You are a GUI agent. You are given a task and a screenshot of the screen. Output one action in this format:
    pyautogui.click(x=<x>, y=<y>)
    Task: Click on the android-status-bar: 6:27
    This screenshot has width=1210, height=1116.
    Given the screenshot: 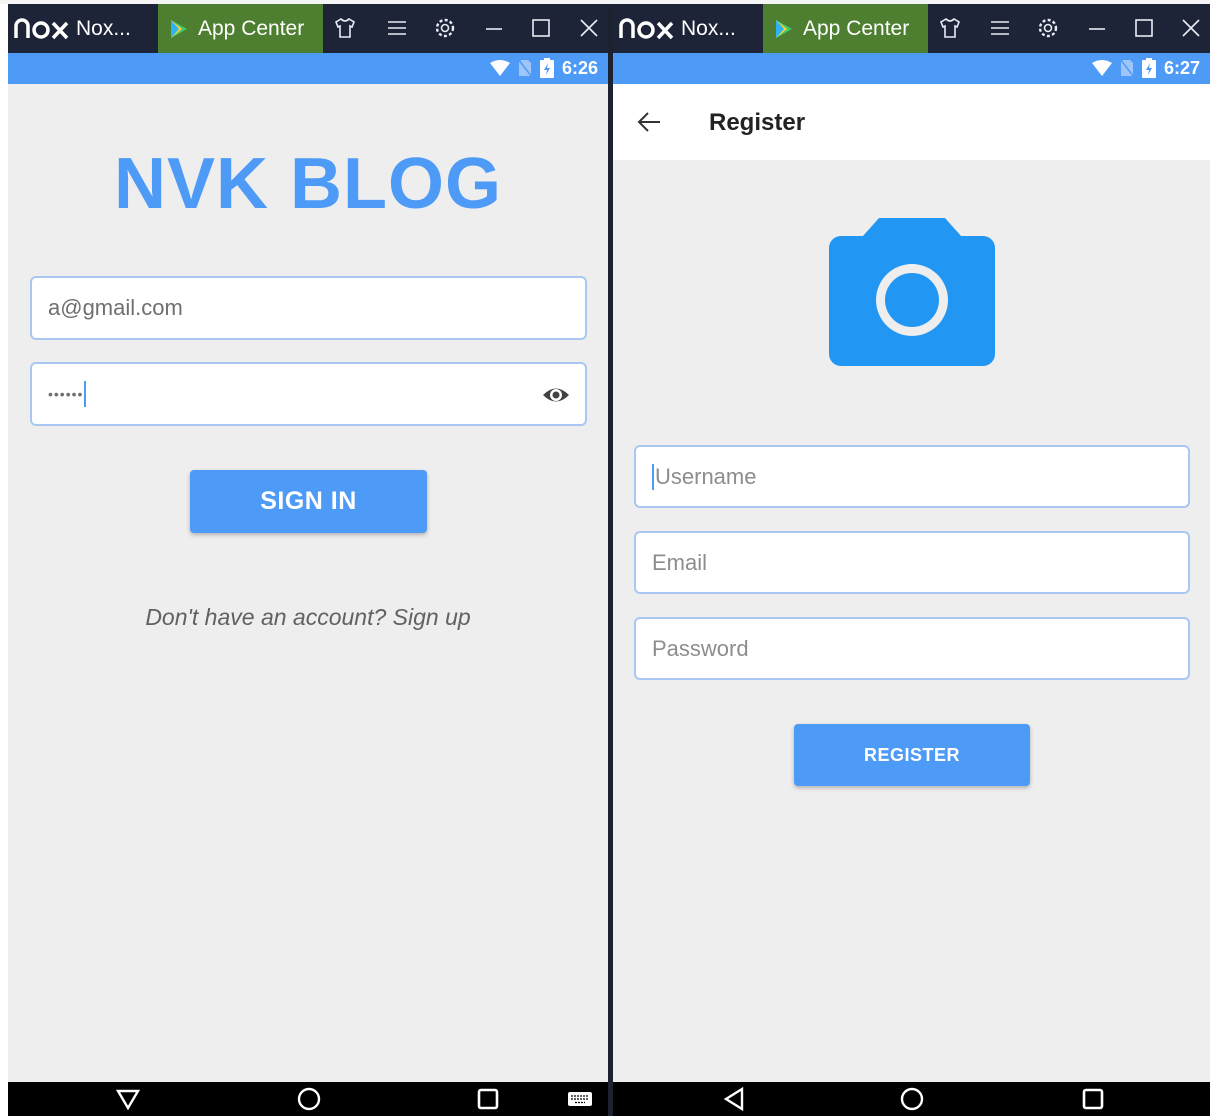 What is the action you would take?
    pyautogui.click(x=911, y=68)
    